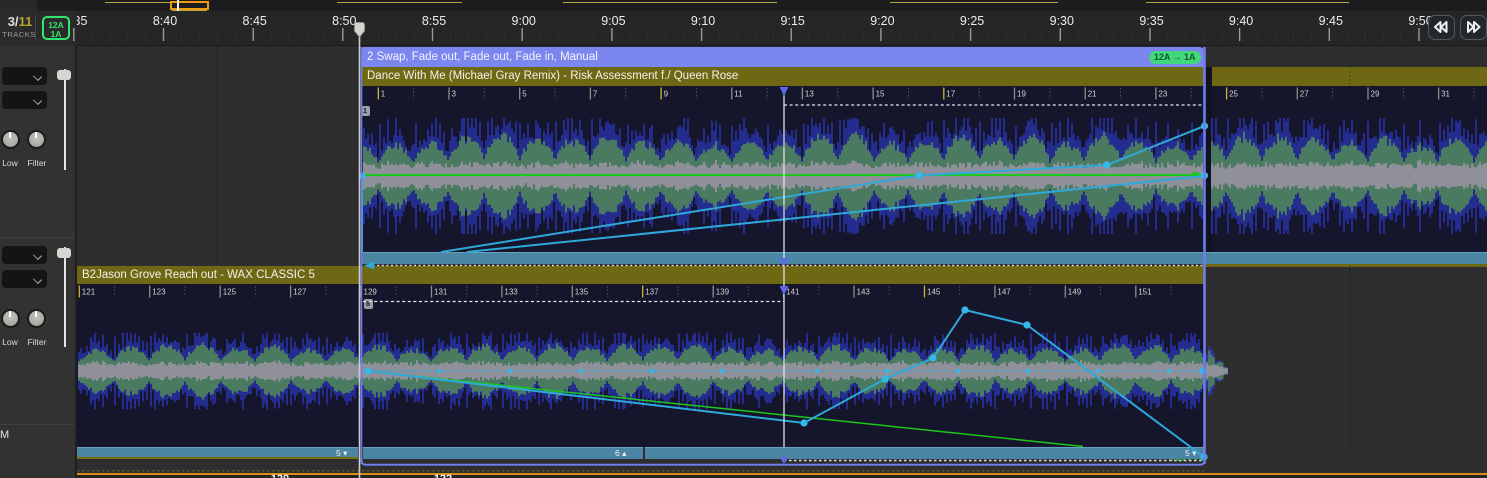 Image resolution: width=1487 pixels, height=478 pixels. Describe the element at coordinates (524, 94) in the screenshot. I see `svg-text: 5` at that location.